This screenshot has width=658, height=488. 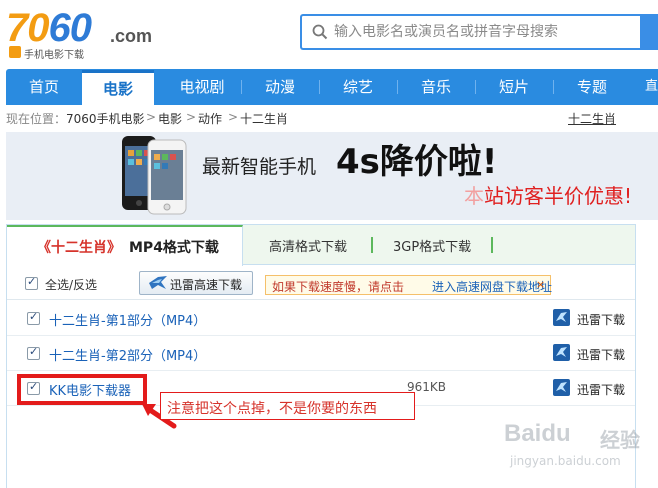 What do you see at coordinates (272, 409) in the screenshot?
I see `annotation-text: 注意把这个点掉，不是你要的东西` at bounding box center [272, 409].